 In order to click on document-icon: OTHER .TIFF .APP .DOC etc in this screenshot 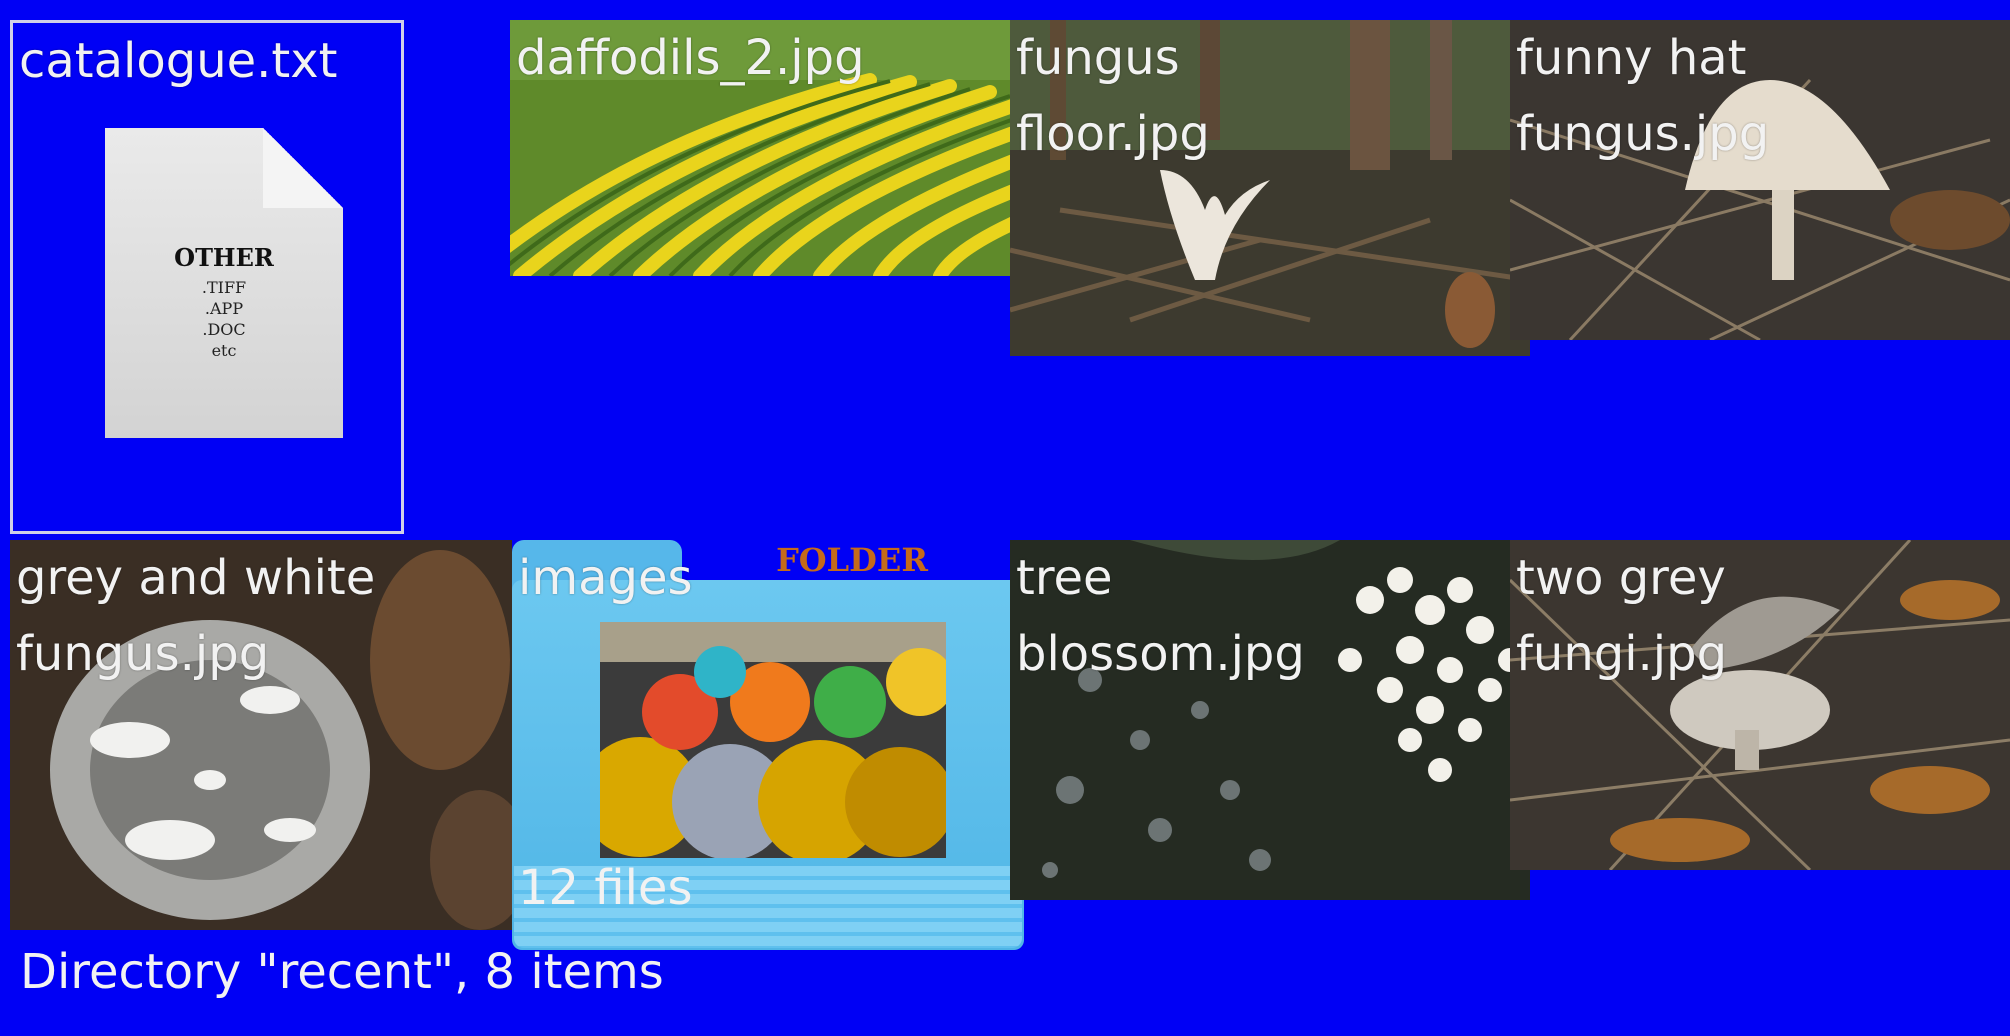, I will do `click(224, 283)`.